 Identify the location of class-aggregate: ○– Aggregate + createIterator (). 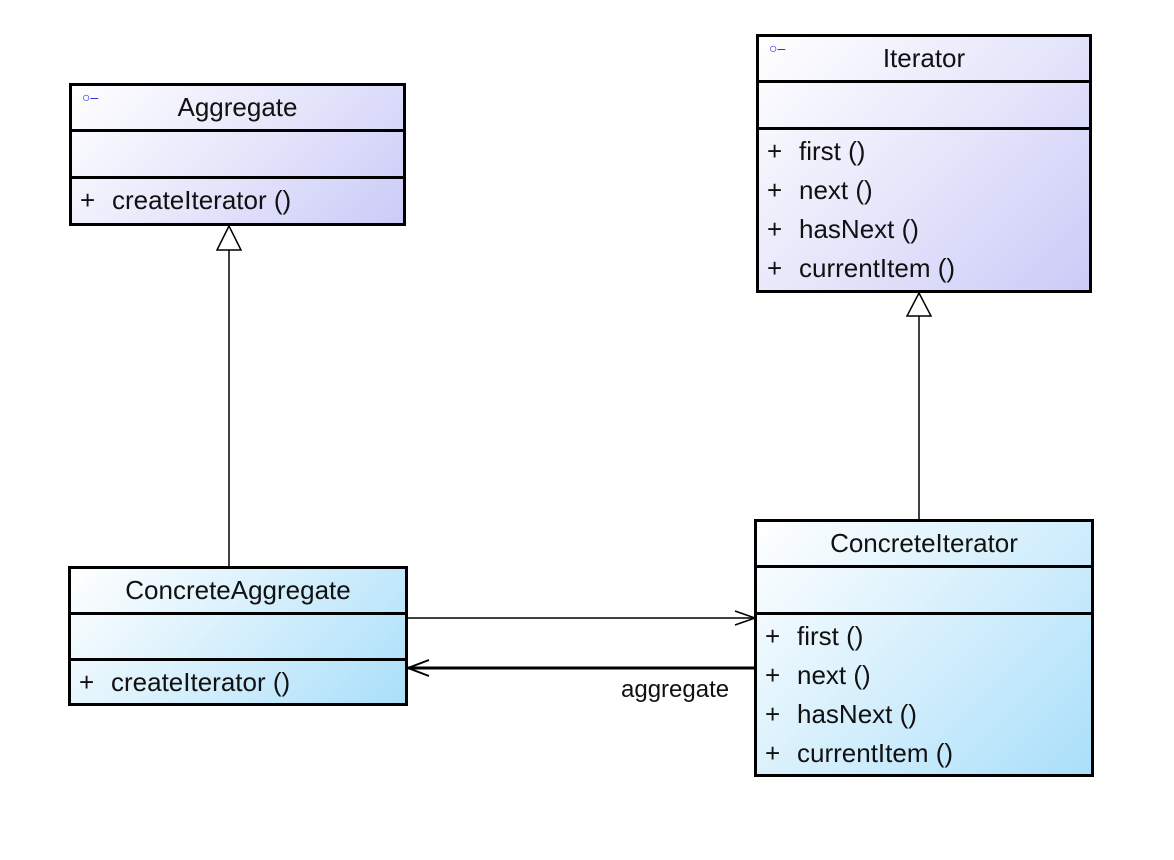
(237, 154).